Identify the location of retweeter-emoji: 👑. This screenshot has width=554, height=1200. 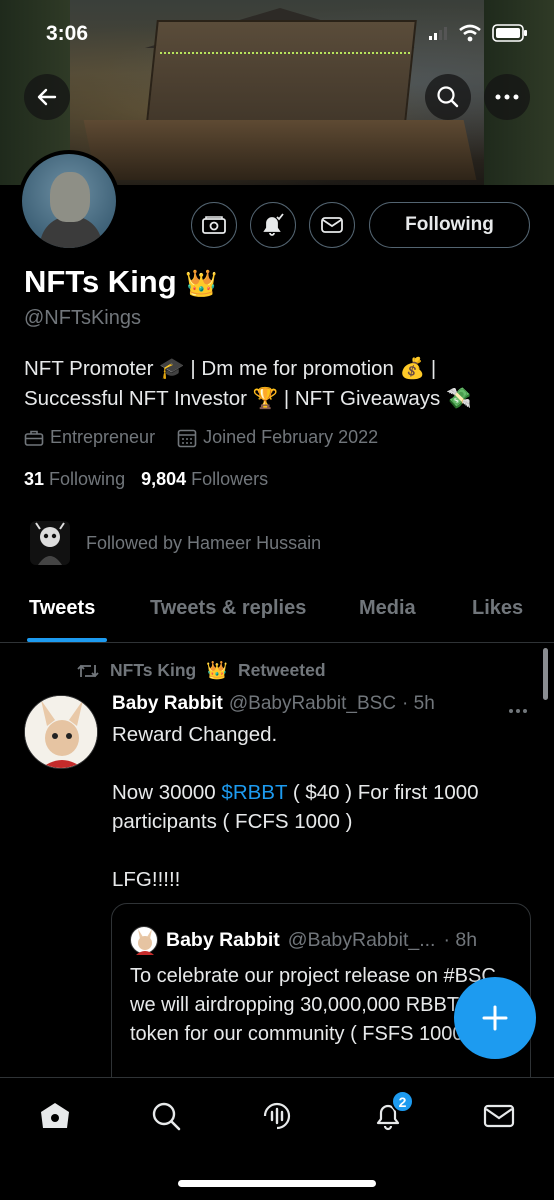
(217, 670).